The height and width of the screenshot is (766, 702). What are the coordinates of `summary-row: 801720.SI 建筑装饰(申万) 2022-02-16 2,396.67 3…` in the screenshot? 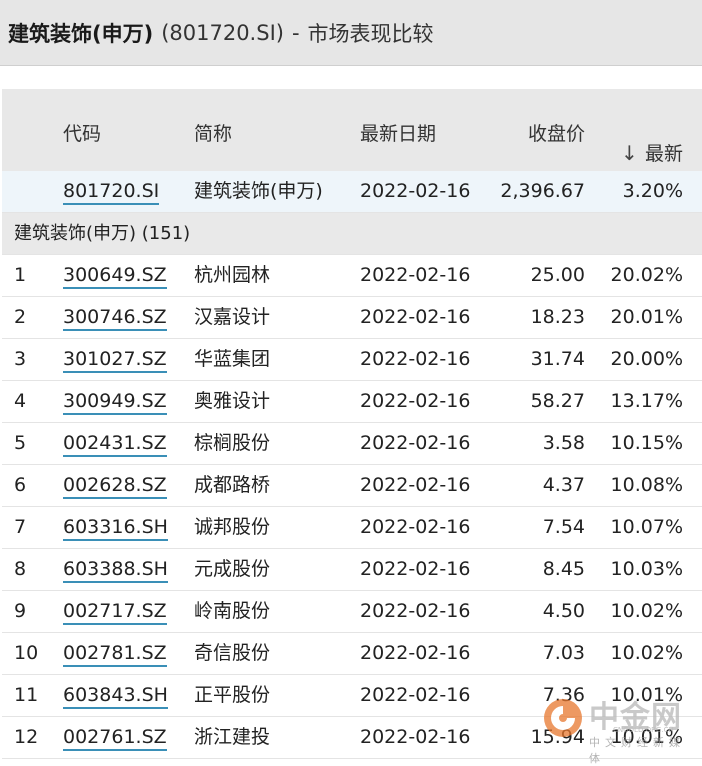 It's located at (352, 192).